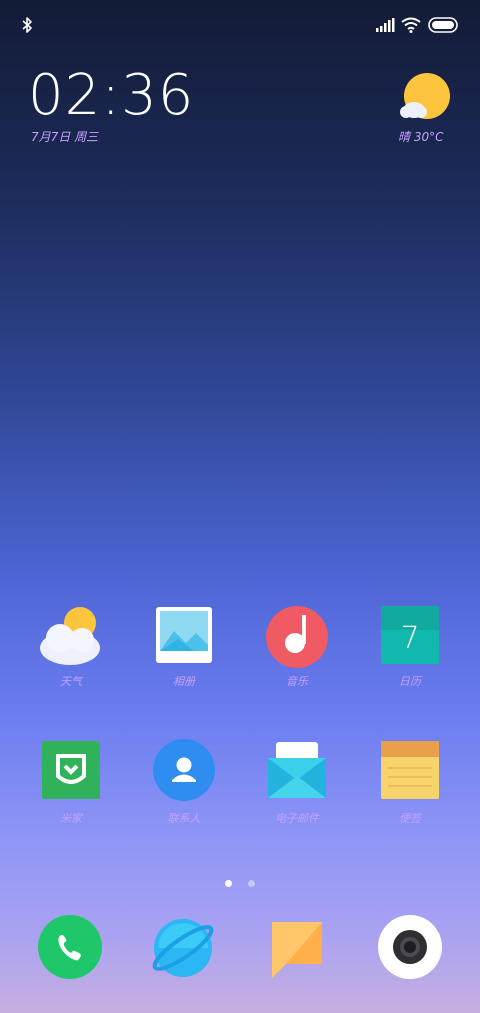 The width and height of the screenshot is (480, 1013). I want to click on app-contacts: 联系人, so click(184, 782).